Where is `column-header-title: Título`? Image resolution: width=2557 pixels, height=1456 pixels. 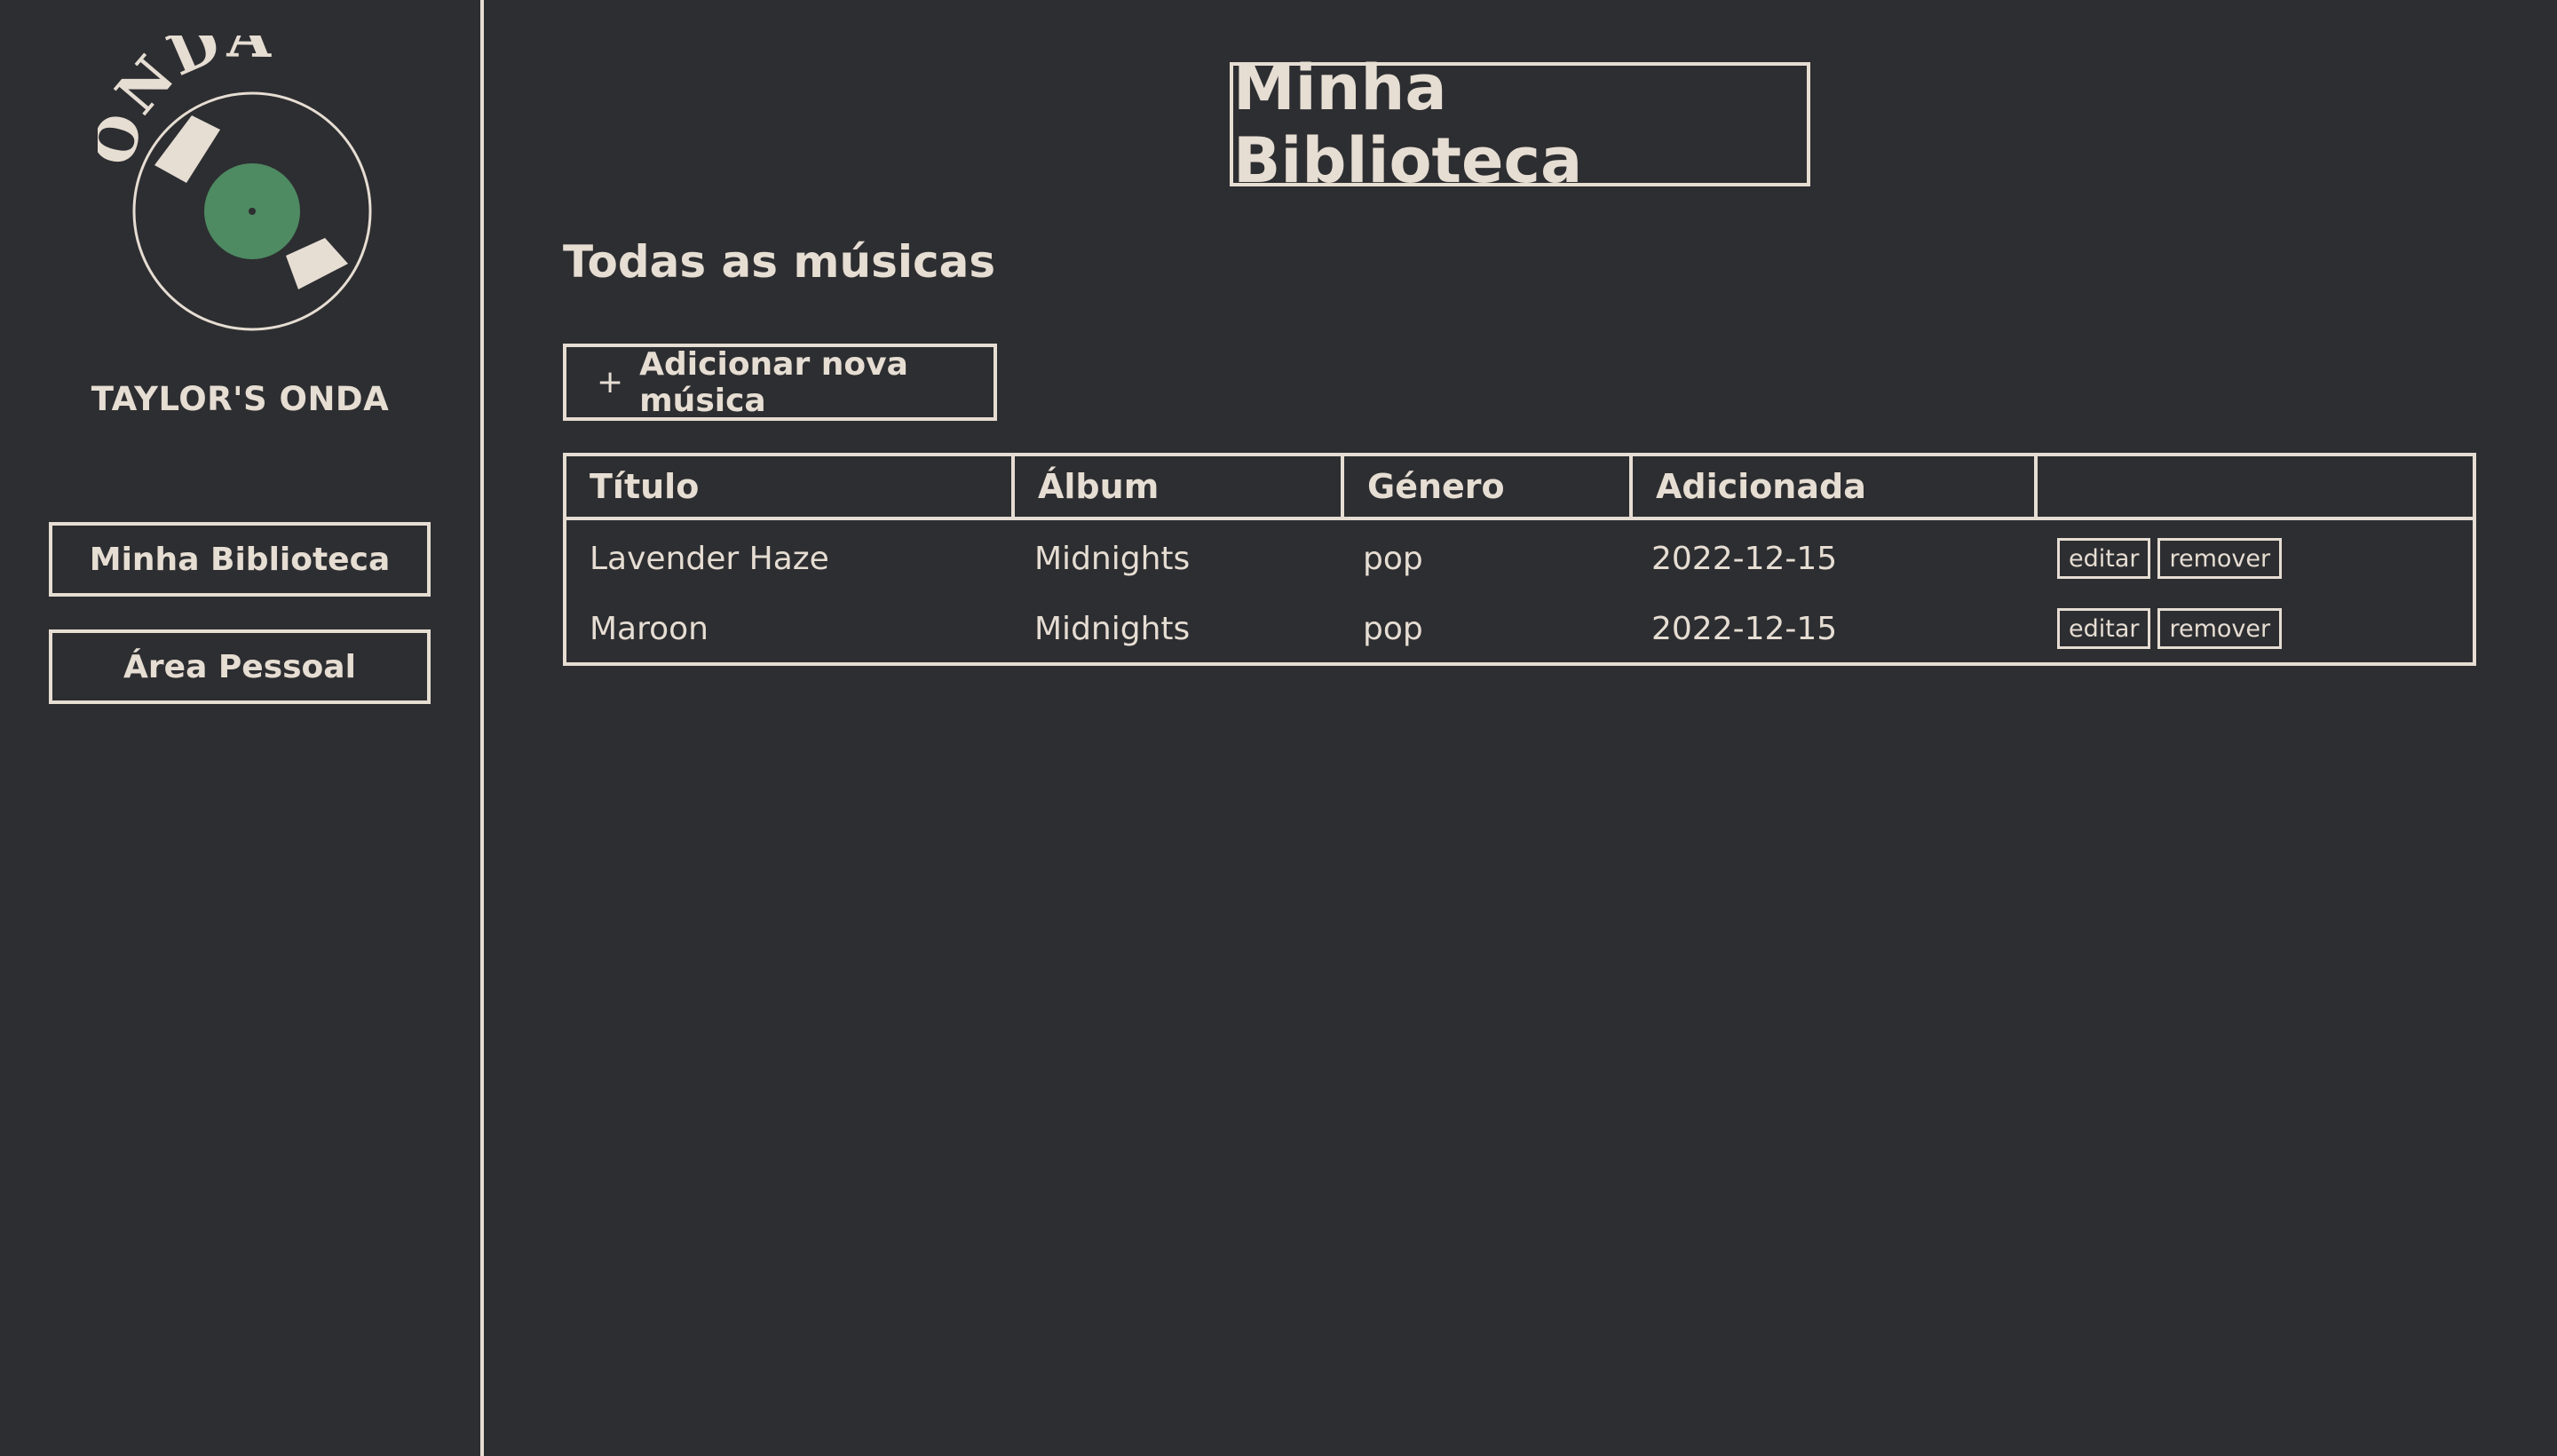
column-header-title: Título is located at coordinates (790, 487).